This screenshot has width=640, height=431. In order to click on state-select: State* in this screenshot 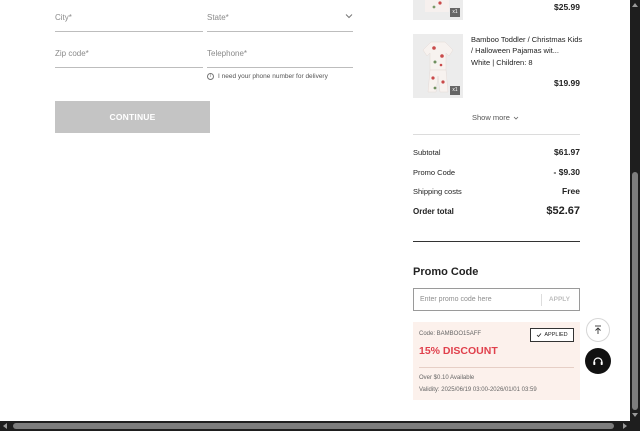, I will do `click(280, 16)`.